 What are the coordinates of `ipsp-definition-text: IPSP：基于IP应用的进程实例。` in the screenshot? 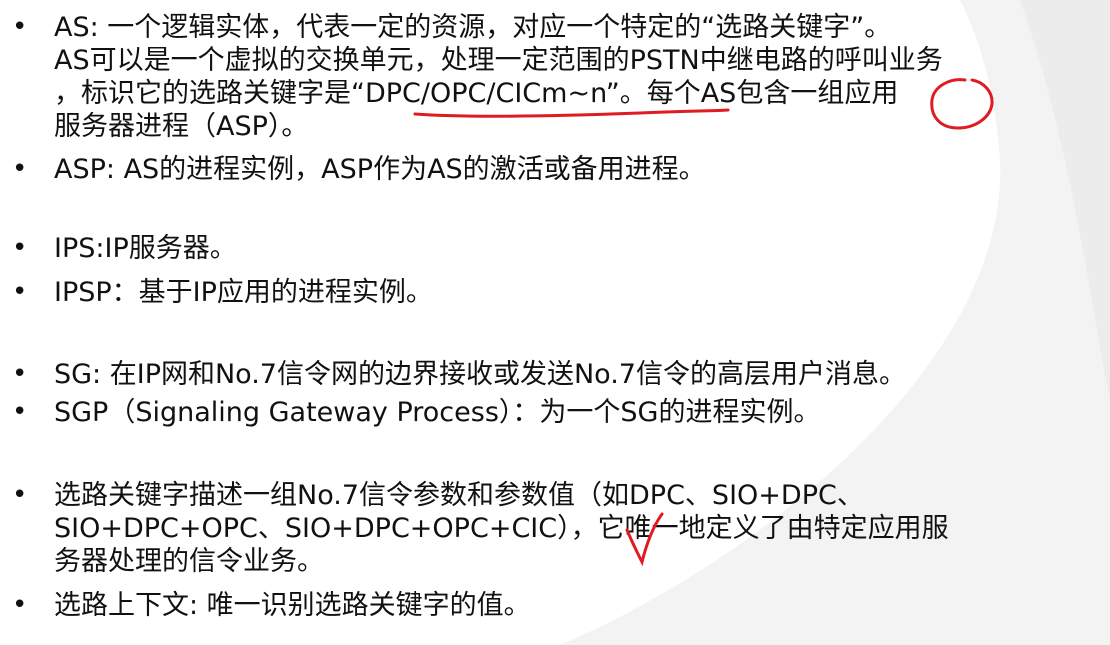 It's located at (243, 292).